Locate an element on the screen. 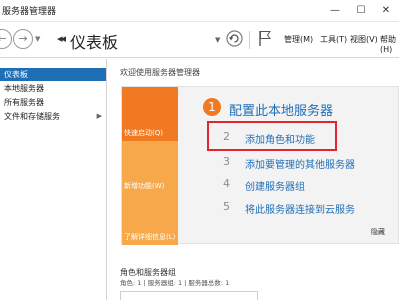 Image resolution: width=399 pixels, height=300 pixels. menu-view: 视图(V) is located at coordinates (364, 39).